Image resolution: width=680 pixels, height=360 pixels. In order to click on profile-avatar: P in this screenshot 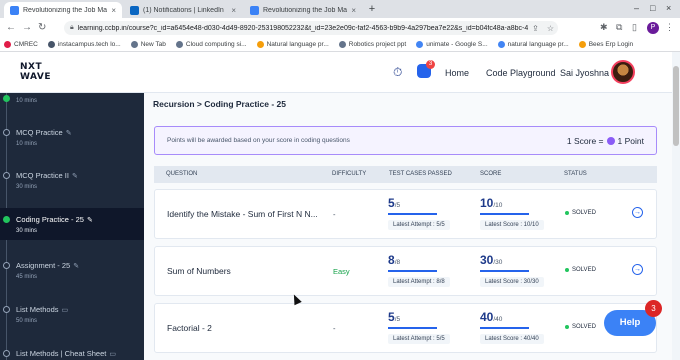, I will do `click(653, 28)`.